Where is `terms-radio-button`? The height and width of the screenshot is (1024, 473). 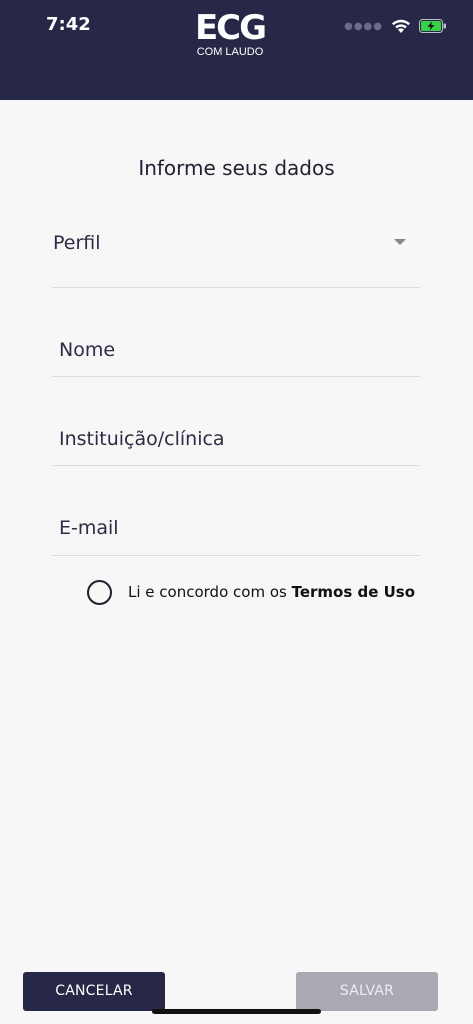
terms-radio-button is located at coordinates (99, 592).